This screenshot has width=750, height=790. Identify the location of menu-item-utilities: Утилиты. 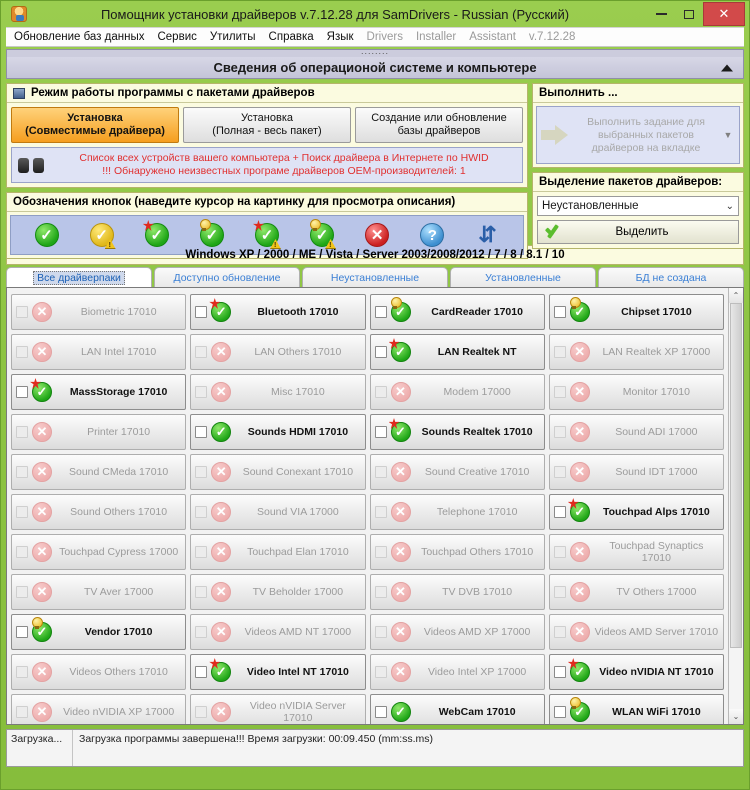
(233, 37).